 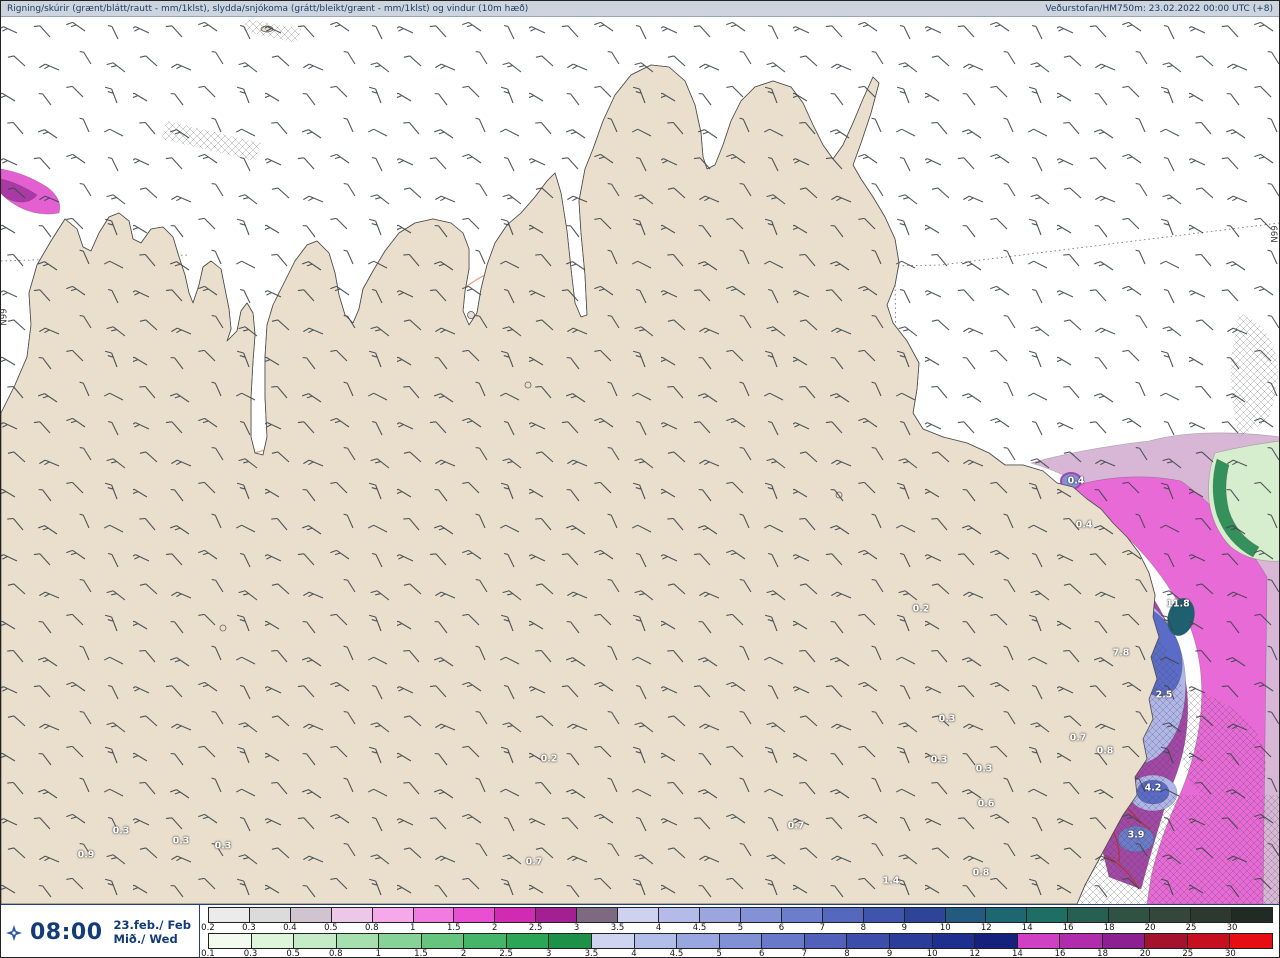 I want to click on legend-tick-label: 20, so click(x=1145, y=953).